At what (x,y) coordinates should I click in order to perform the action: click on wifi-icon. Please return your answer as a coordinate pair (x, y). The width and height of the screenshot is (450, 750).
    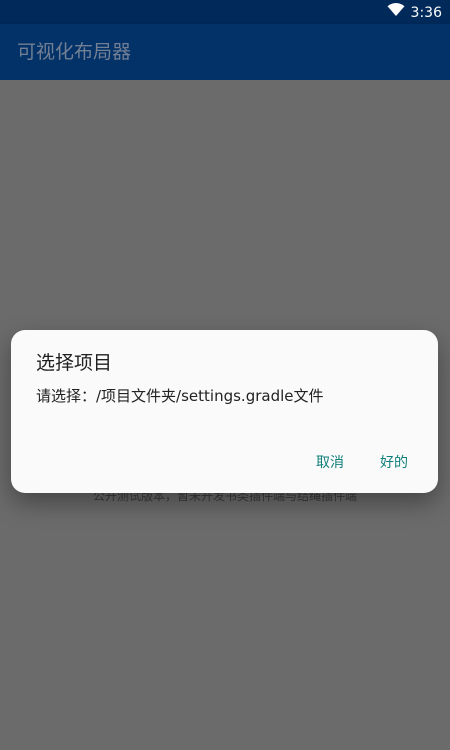
    Looking at the image, I should click on (396, 12).